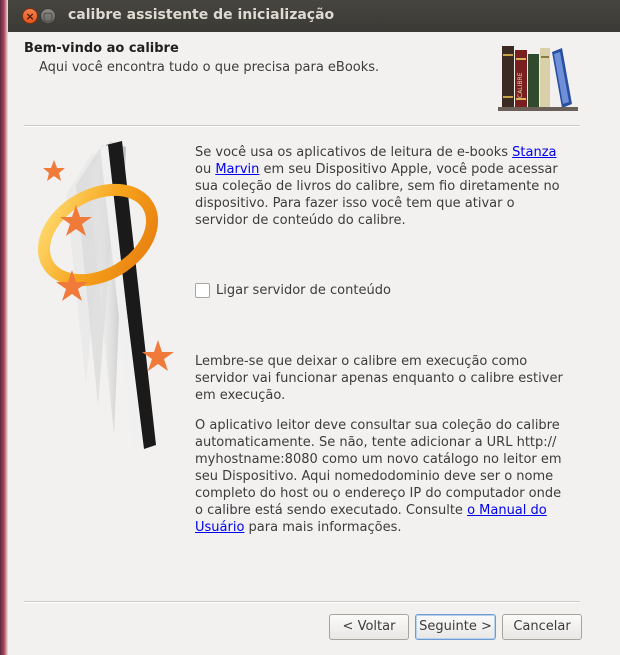 Image resolution: width=620 pixels, height=655 pixels. Describe the element at coordinates (202, 290) in the screenshot. I see `content-server-checkbox` at that location.